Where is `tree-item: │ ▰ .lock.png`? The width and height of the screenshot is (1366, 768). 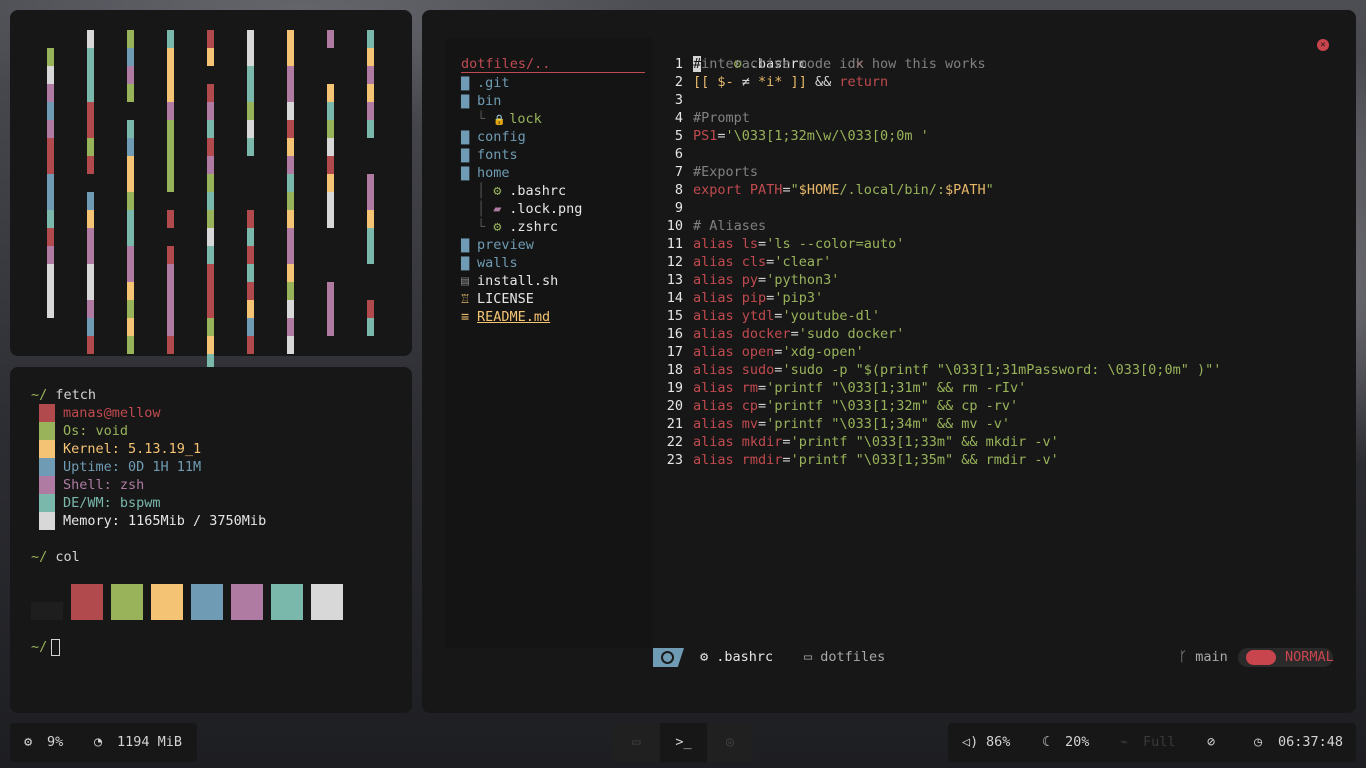
tree-item: │ ▰ .lock.png is located at coordinates (529, 209).